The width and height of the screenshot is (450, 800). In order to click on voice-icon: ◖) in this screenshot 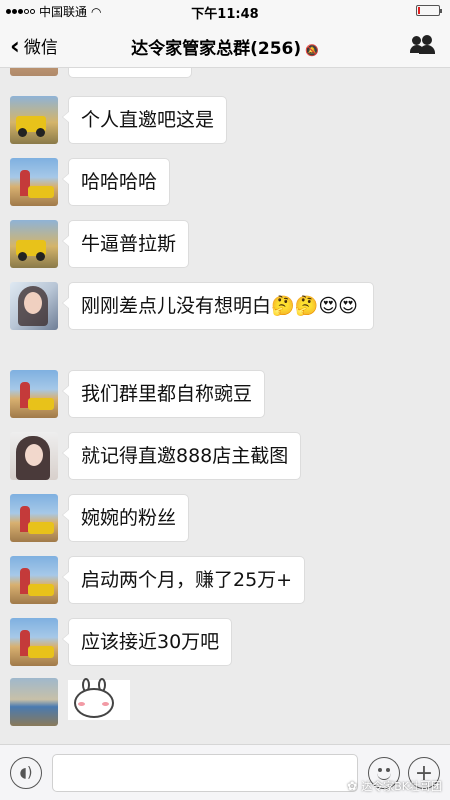, I will do `click(26, 773)`.